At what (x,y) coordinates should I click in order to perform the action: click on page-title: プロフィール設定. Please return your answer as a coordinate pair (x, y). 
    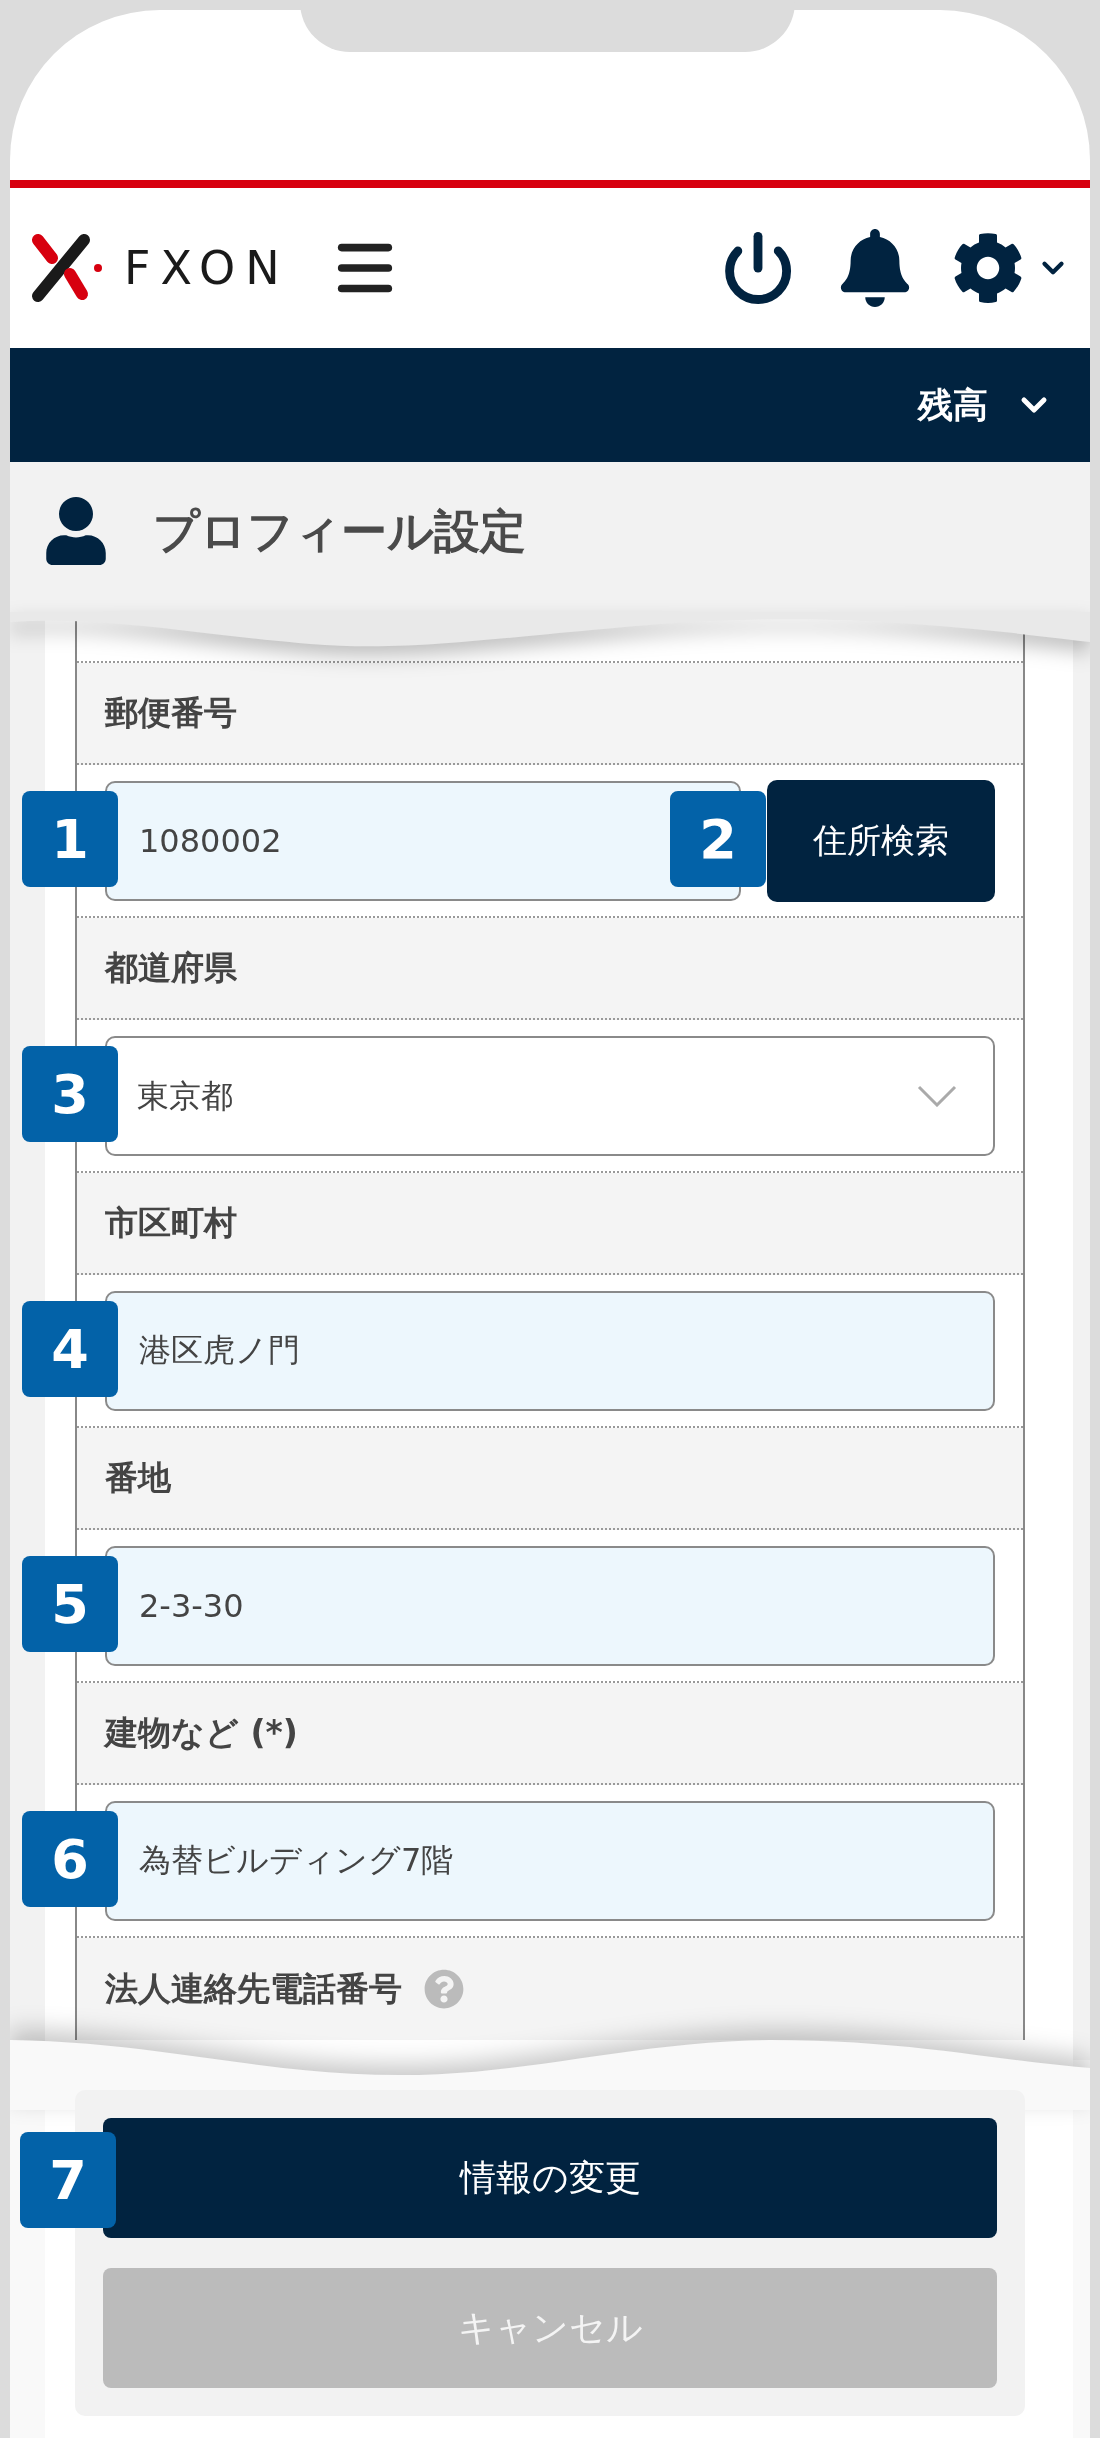
    Looking at the image, I should click on (339, 531).